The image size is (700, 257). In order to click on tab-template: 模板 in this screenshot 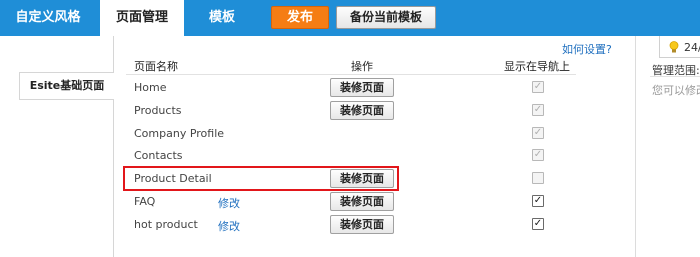, I will do `click(222, 18)`.